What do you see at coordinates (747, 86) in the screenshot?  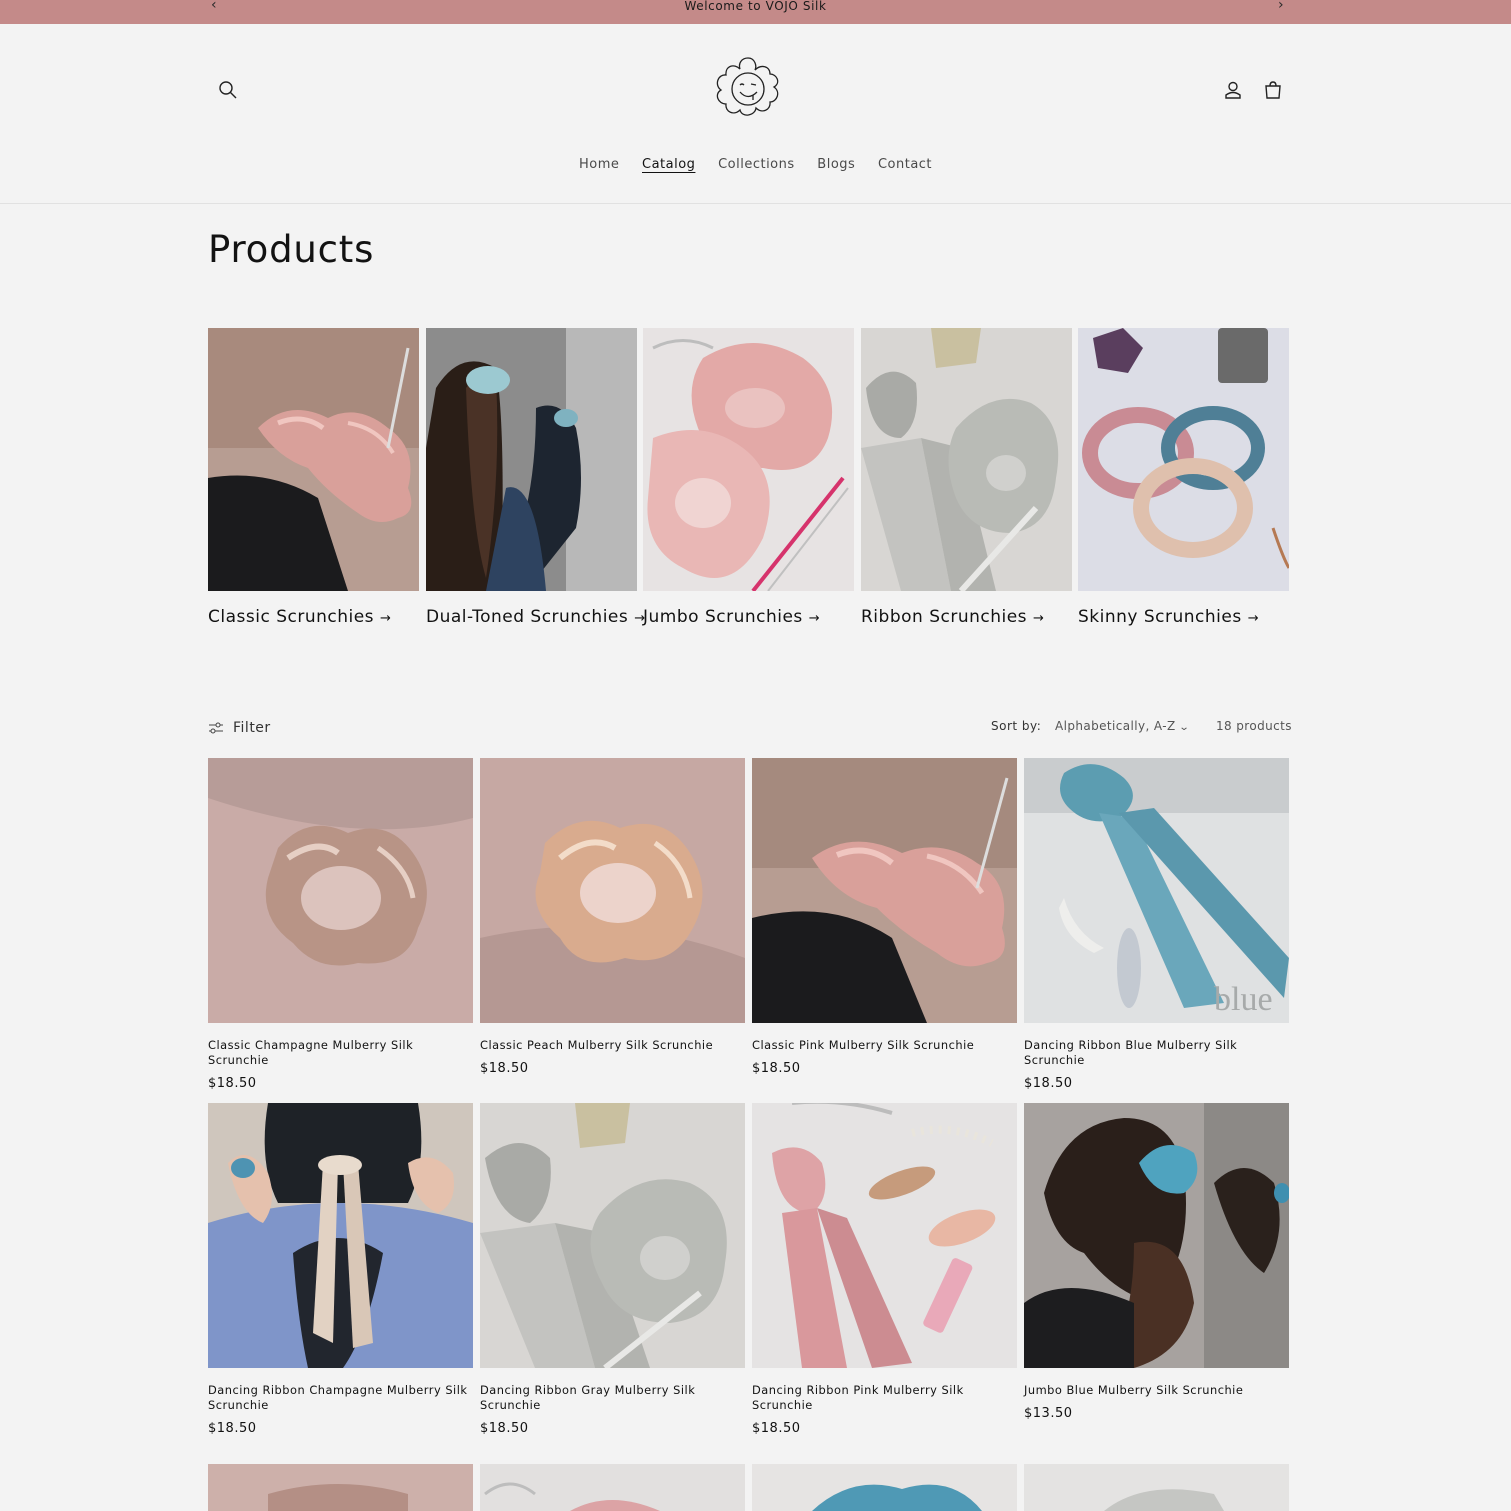 I see `smiling-flower-logo-icon` at bounding box center [747, 86].